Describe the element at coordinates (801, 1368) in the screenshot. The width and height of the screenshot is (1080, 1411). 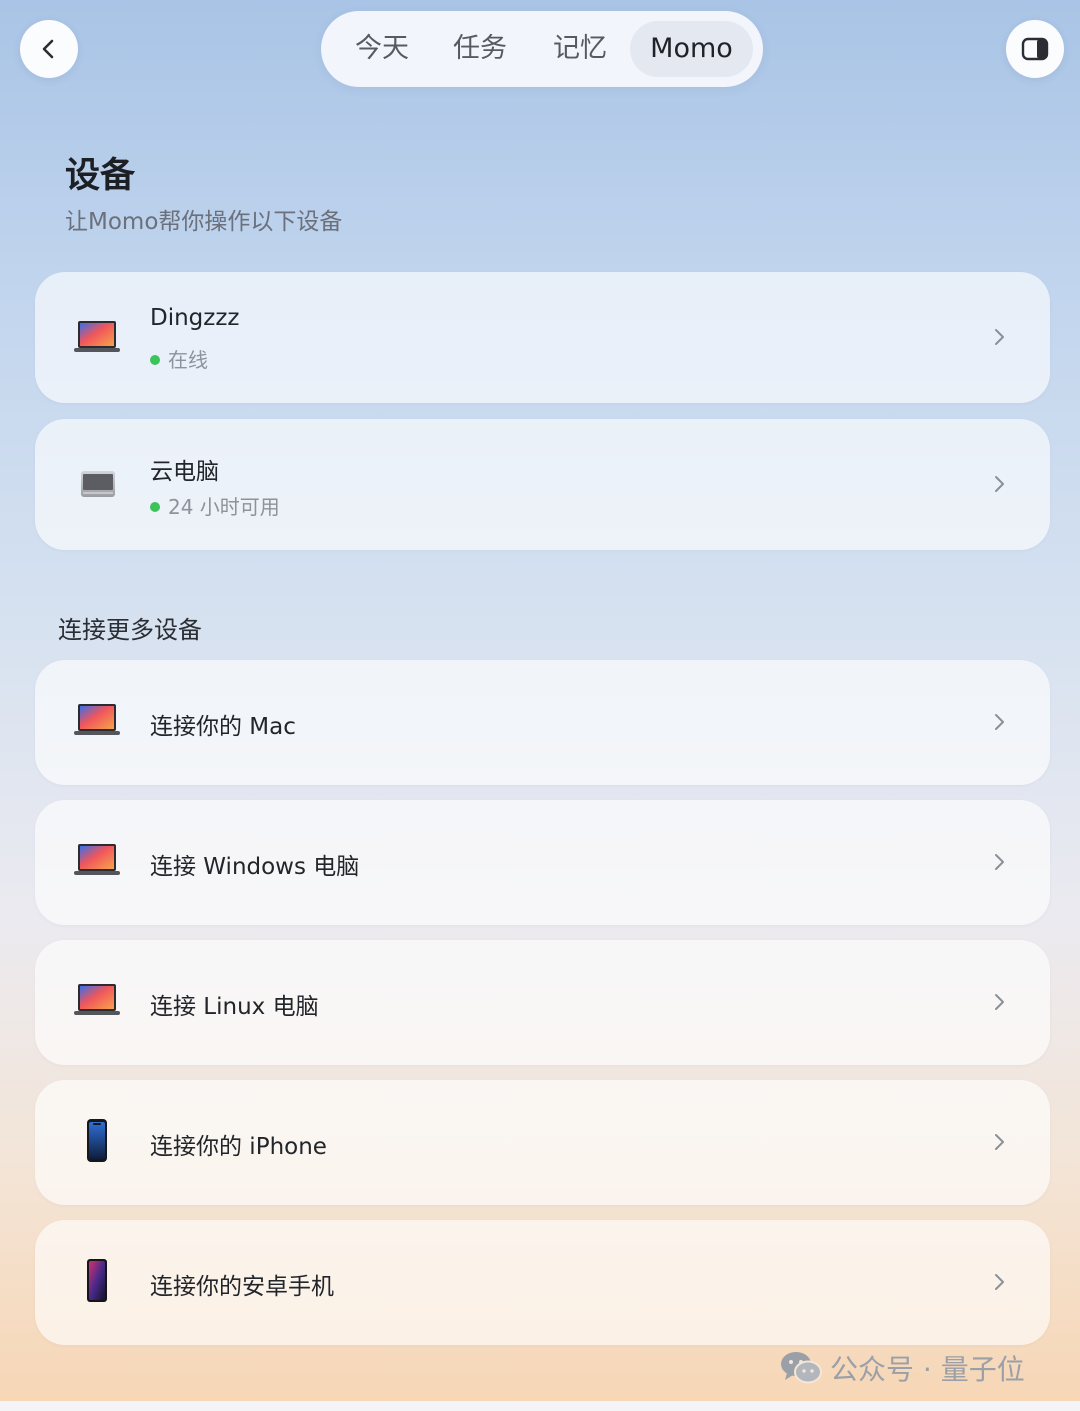
I see `wechat-icon` at that location.